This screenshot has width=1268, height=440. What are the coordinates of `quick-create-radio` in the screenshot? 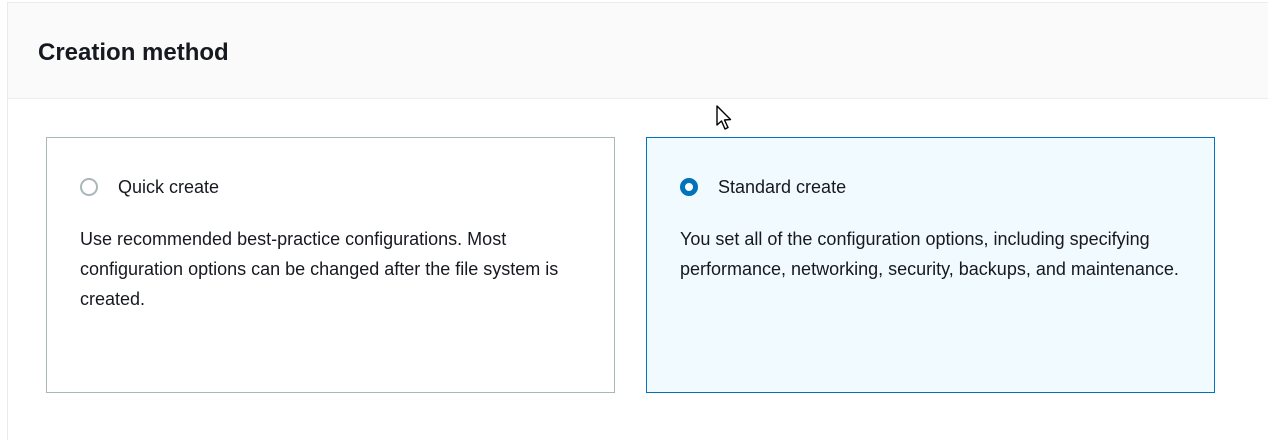 It's located at (89, 187).